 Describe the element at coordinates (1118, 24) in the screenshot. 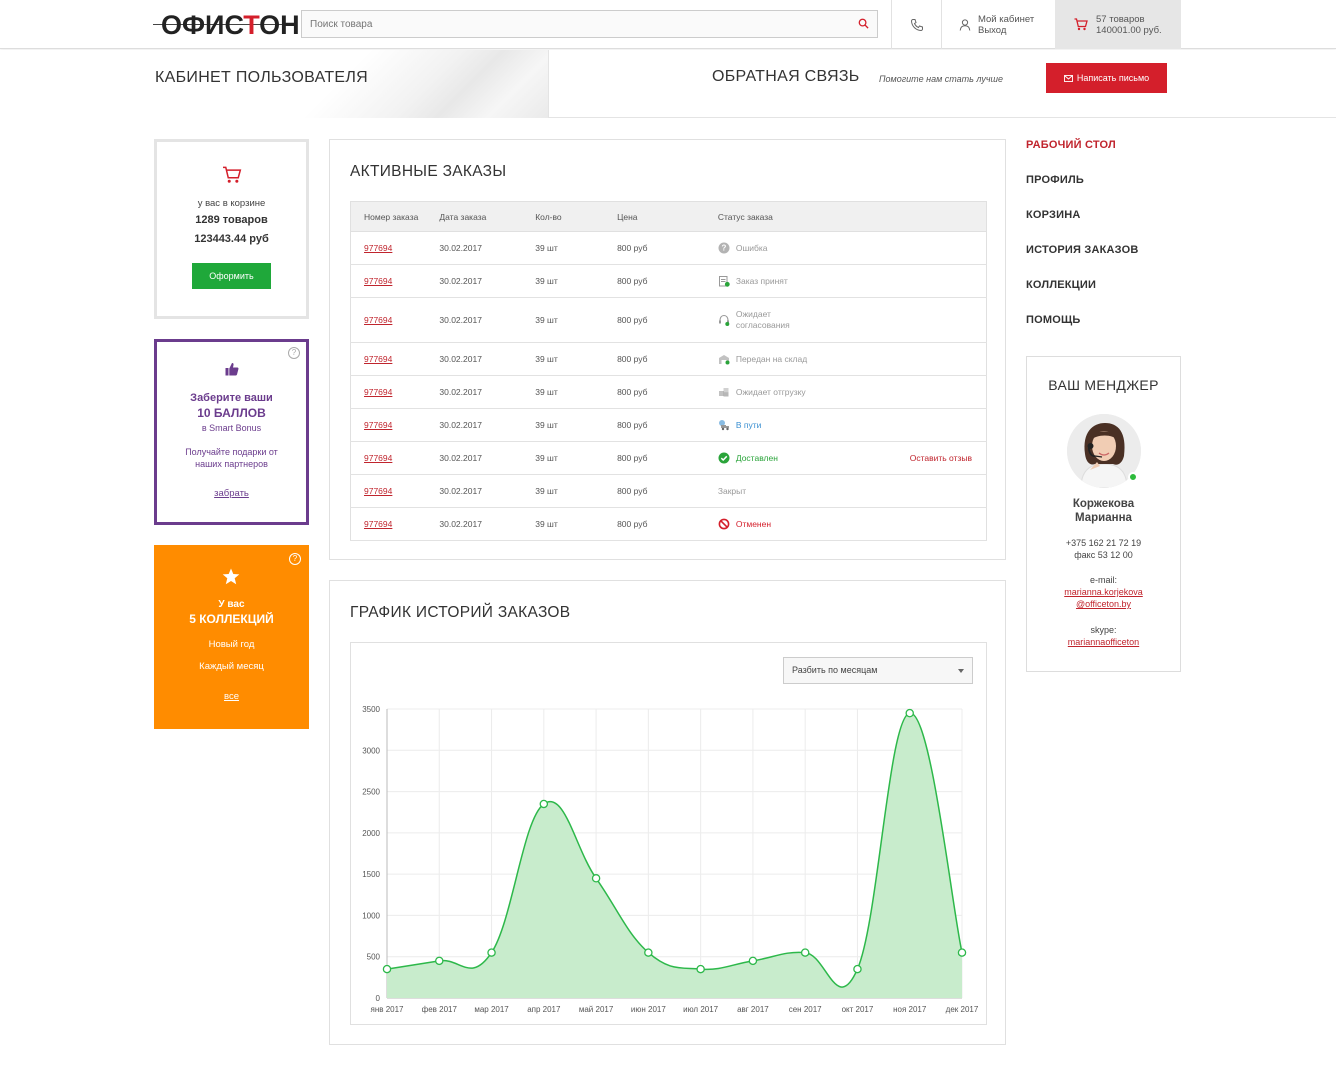

I see `header-cart: 57 товаров 140001.00 руб.` at that location.